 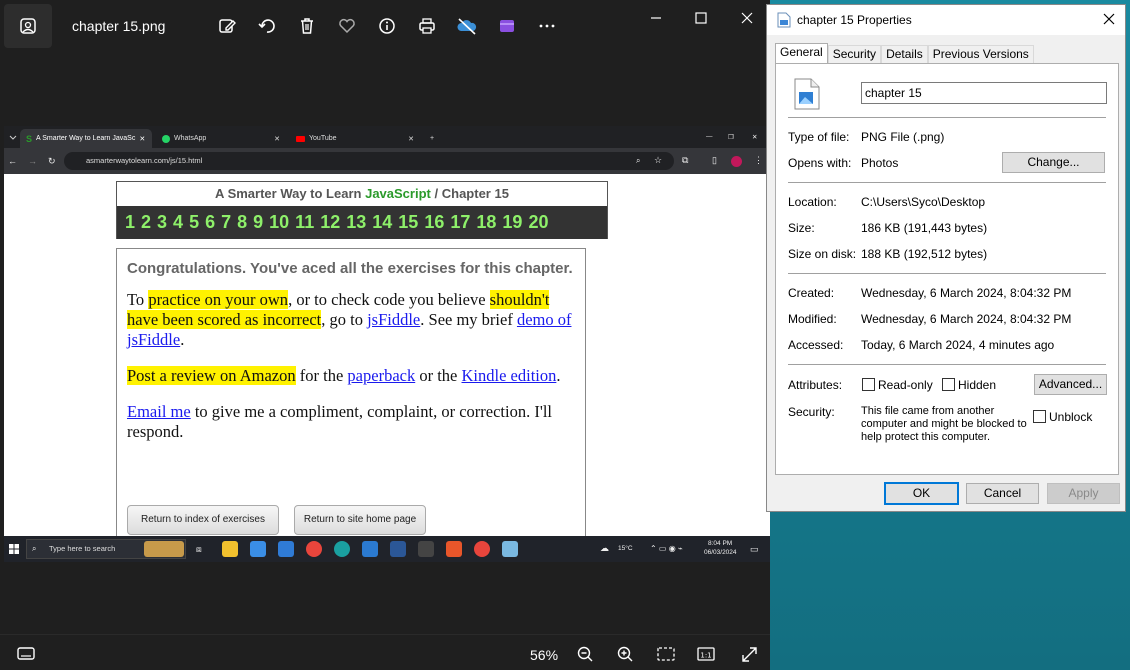 I want to click on chapter-link-10: 10, so click(x=279, y=222).